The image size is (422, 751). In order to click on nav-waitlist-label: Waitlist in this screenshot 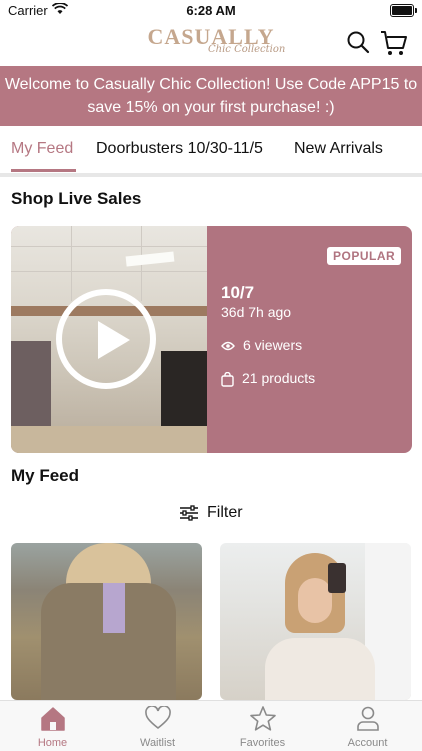, I will do `click(157, 743)`.